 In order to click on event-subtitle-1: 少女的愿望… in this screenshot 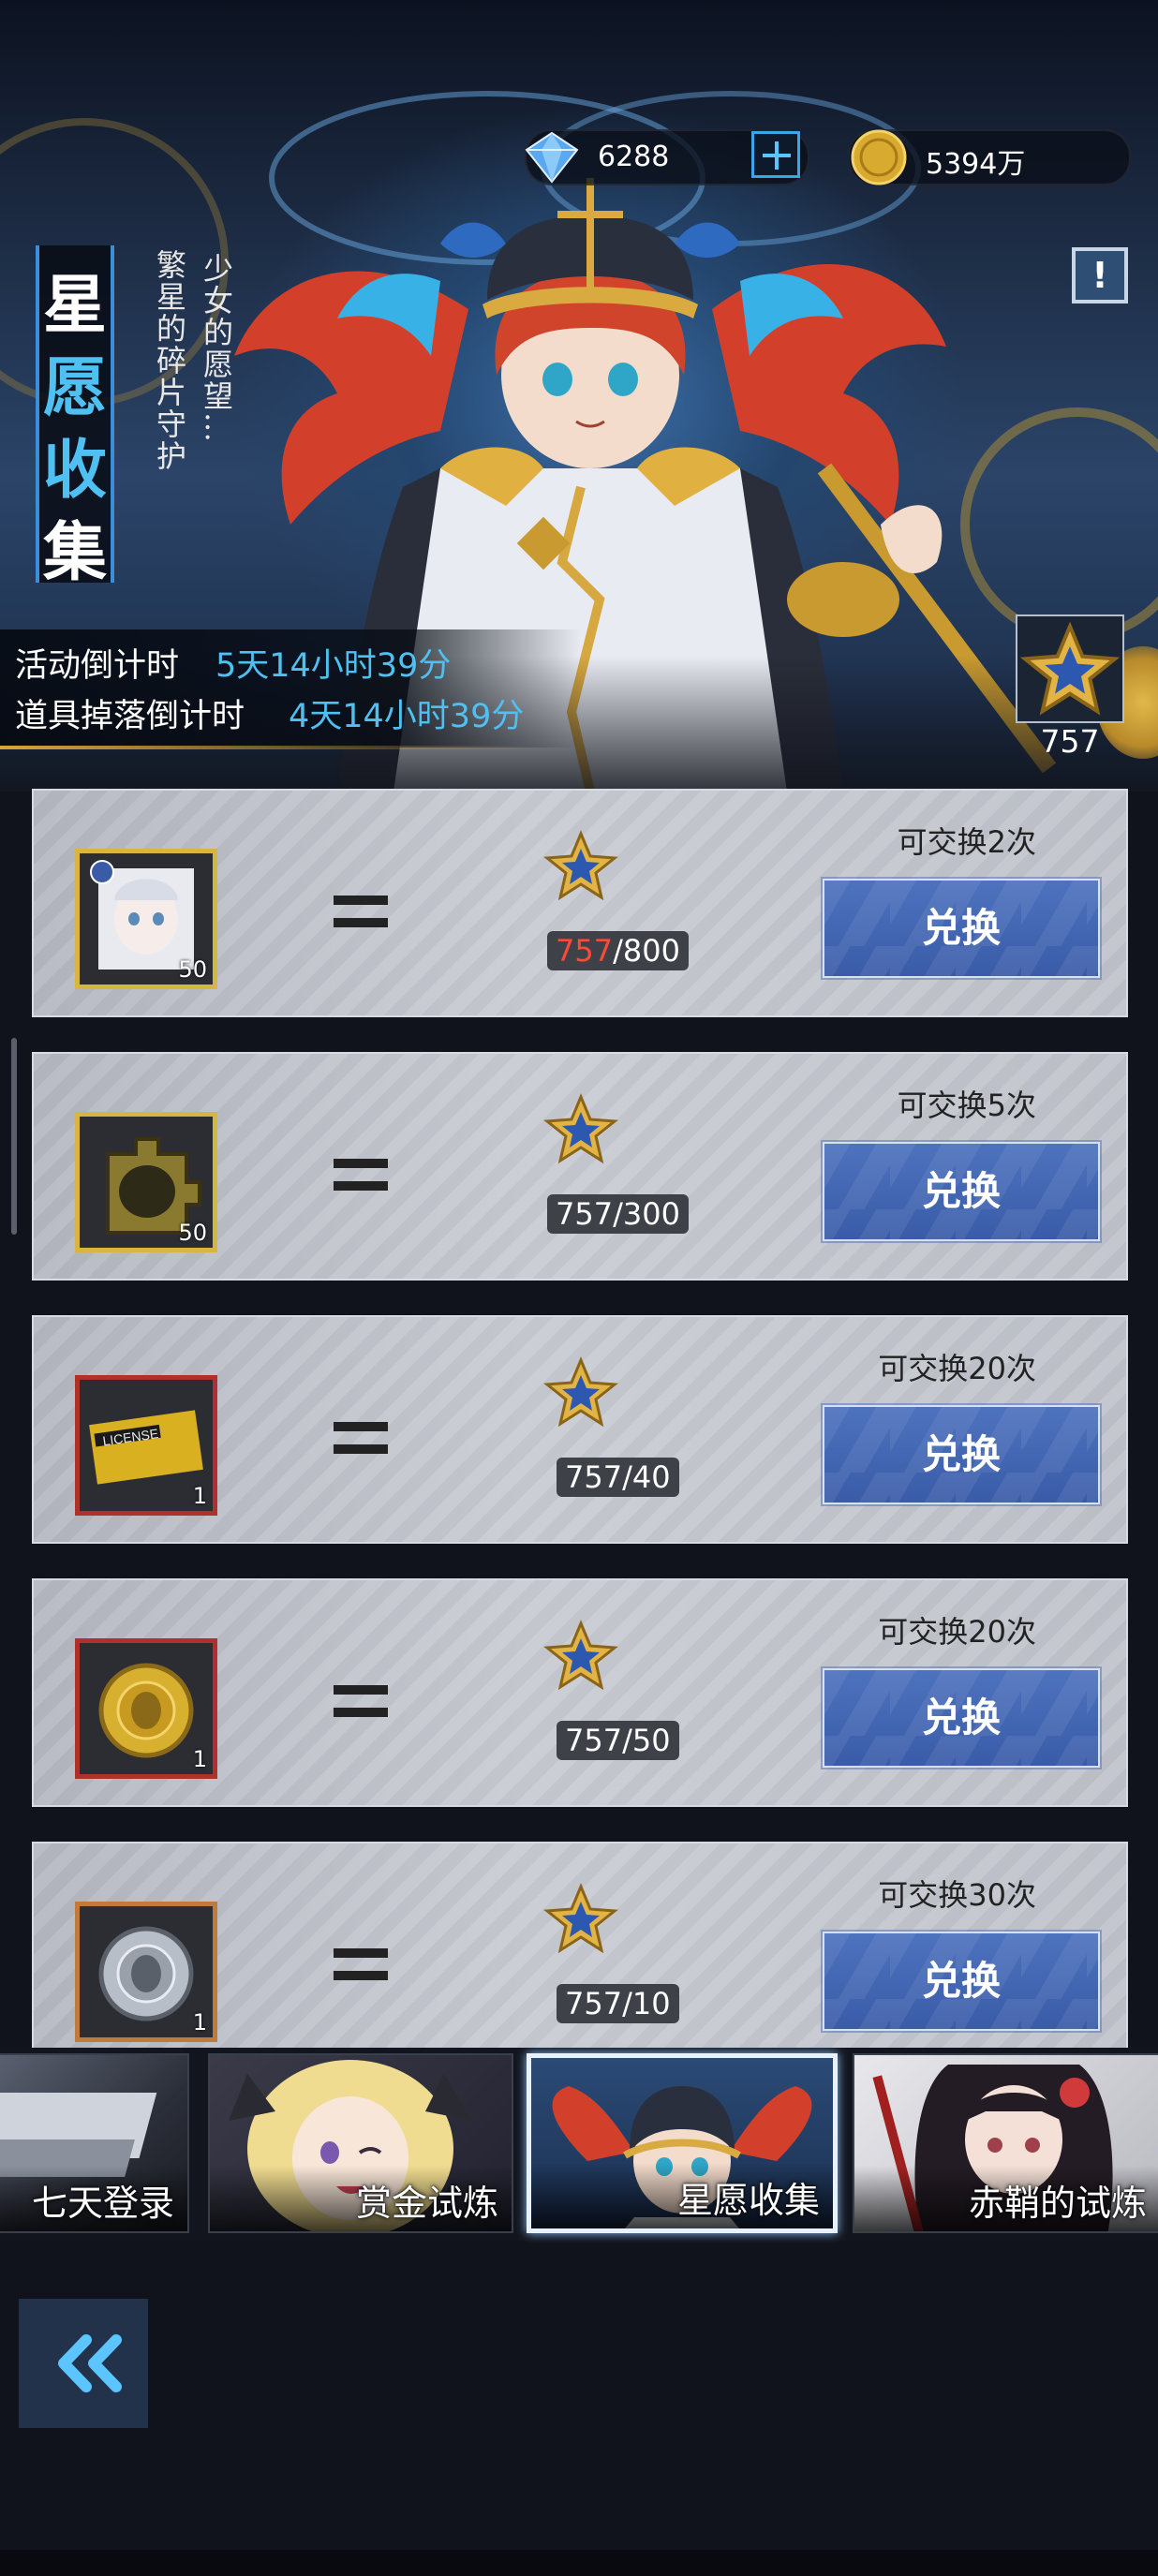, I will do `click(216, 348)`.